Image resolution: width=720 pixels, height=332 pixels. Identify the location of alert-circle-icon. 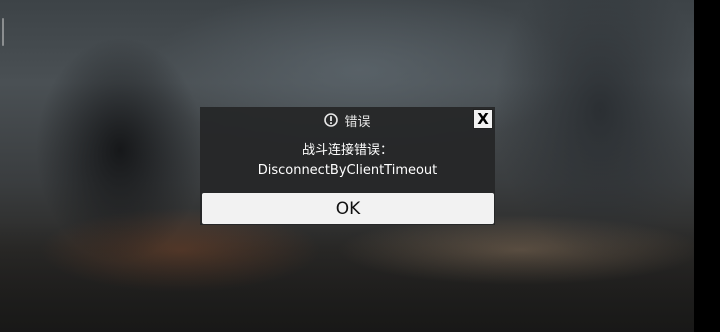
(331, 120).